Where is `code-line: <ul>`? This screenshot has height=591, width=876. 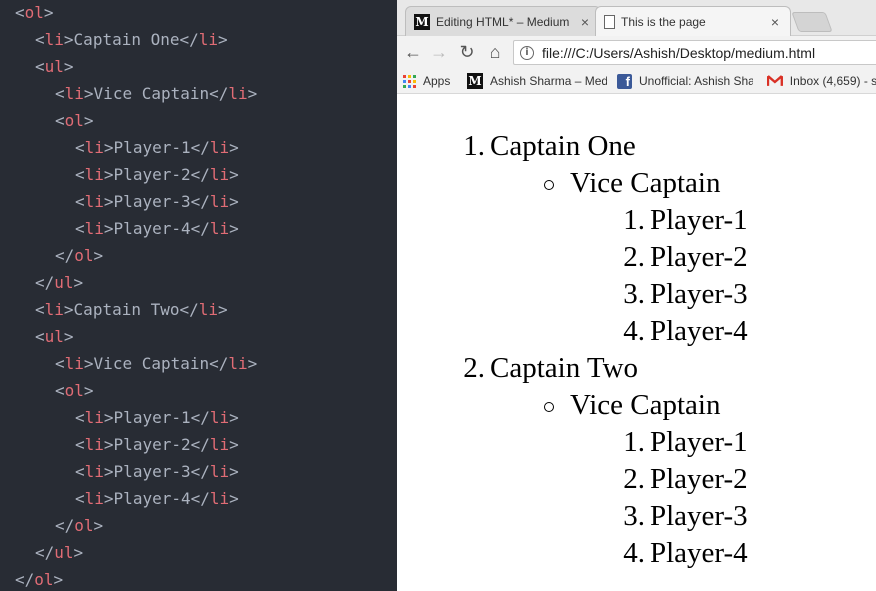 code-line: <ul> is located at coordinates (54, 66).